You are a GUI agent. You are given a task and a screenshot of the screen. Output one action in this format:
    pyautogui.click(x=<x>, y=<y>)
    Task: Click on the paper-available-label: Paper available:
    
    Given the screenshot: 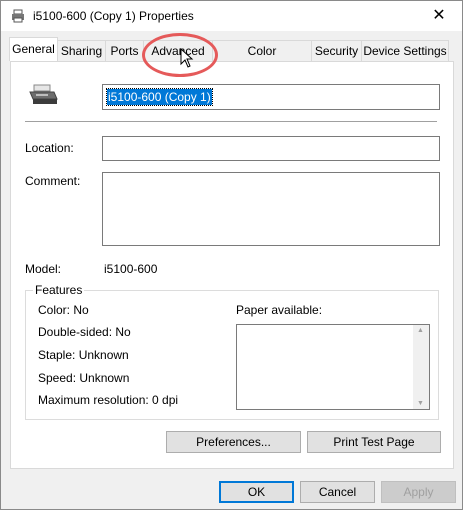 What is the action you would take?
    pyautogui.click(x=279, y=310)
    